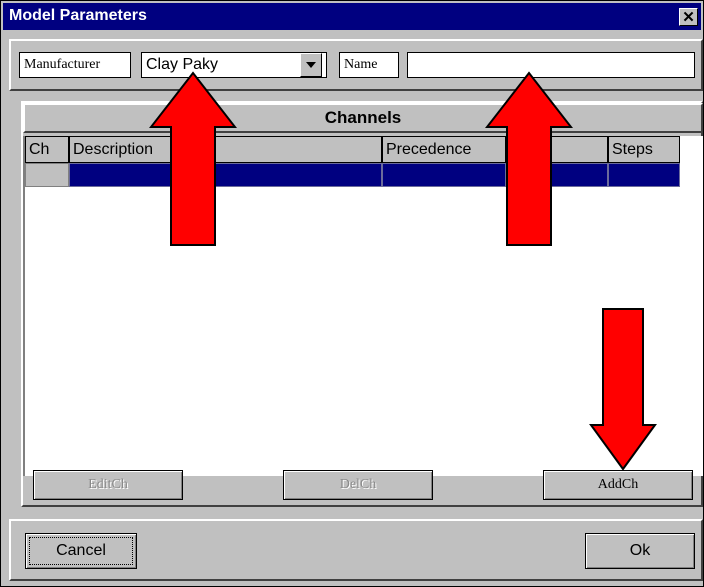 The image size is (704, 587). What do you see at coordinates (644, 149) in the screenshot?
I see `column-header-steps: Steps` at bounding box center [644, 149].